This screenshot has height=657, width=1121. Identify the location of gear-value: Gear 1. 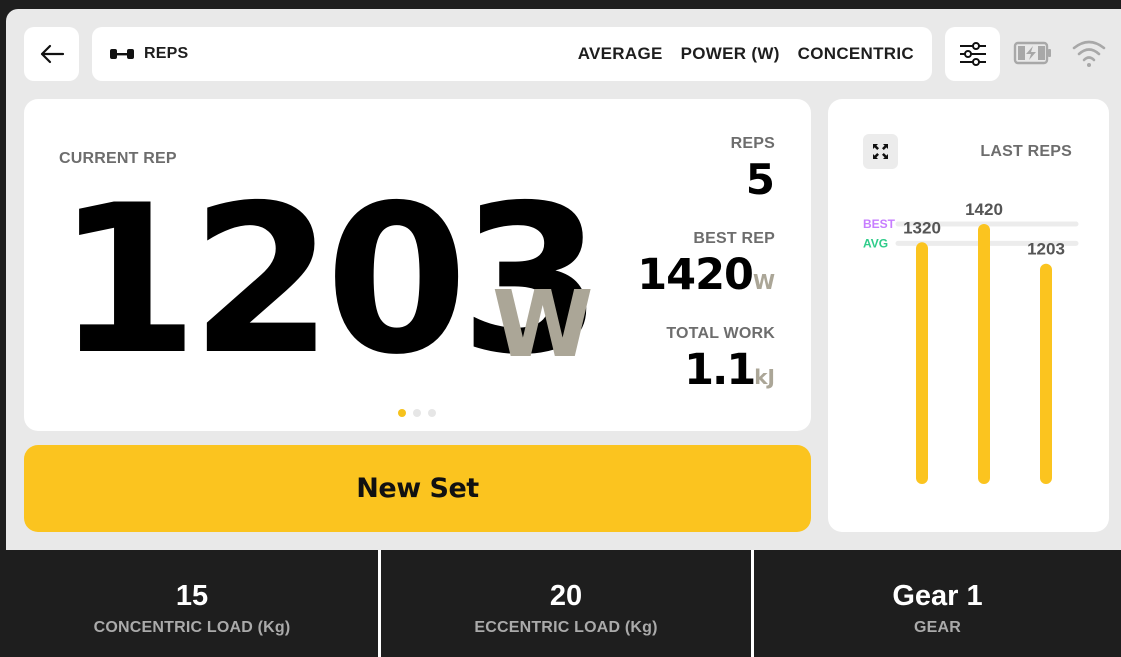
(937, 596).